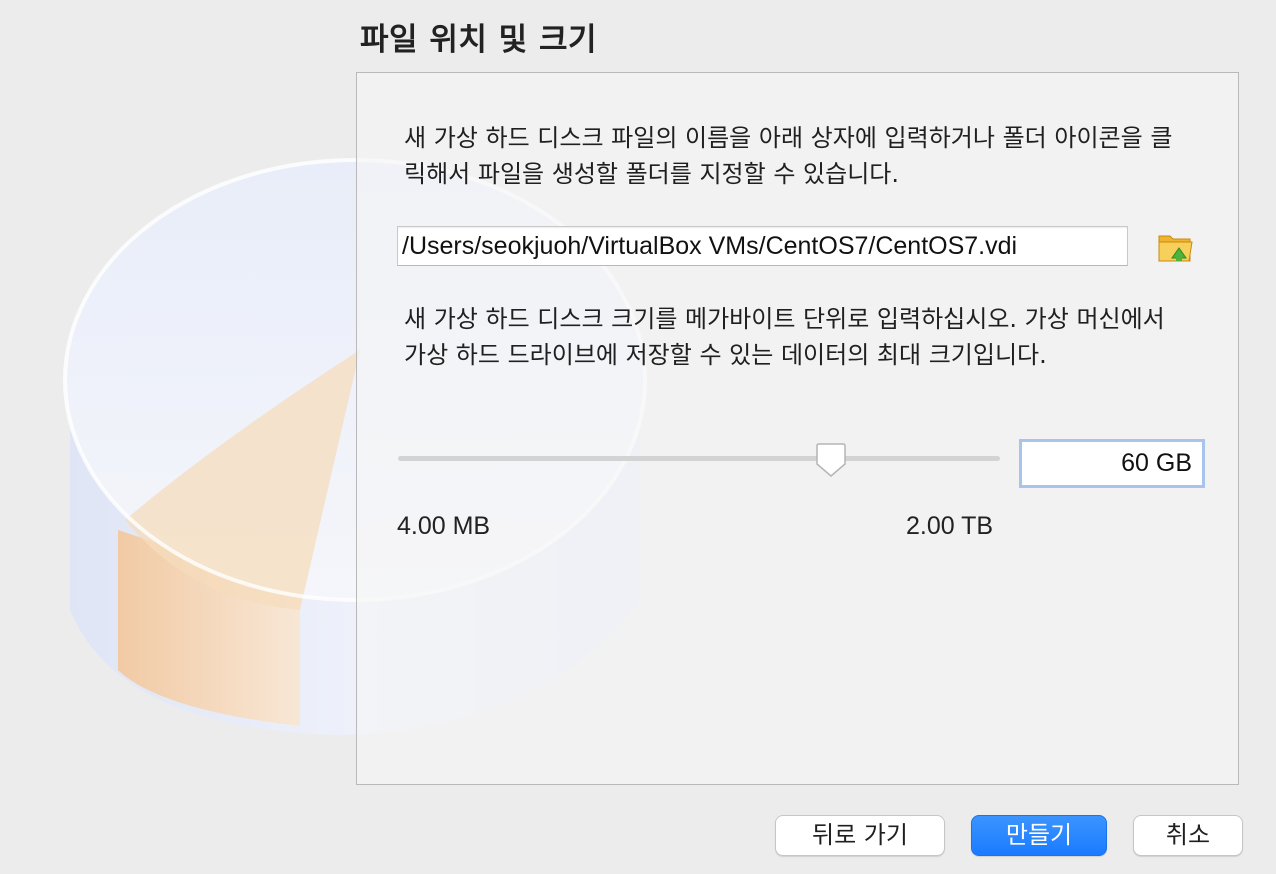 Image resolution: width=1276 pixels, height=874 pixels. Describe the element at coordinates (950, 526) in the screenshot. I see `size-max-label: 2.00 TB` at that location.